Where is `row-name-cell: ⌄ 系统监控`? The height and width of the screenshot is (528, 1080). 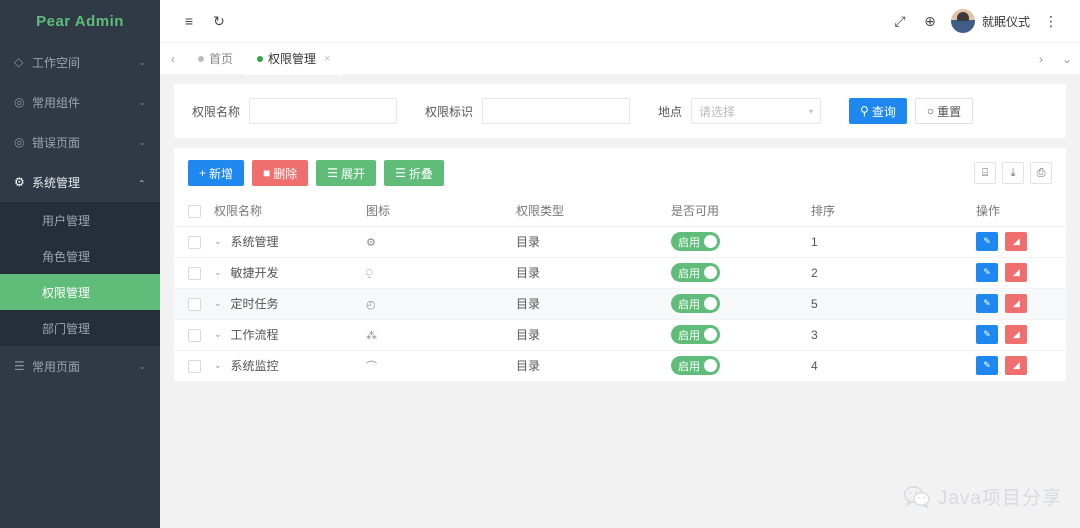
row-name-cell: ⌄ 系统监控 is located at coordinates (284, 366).